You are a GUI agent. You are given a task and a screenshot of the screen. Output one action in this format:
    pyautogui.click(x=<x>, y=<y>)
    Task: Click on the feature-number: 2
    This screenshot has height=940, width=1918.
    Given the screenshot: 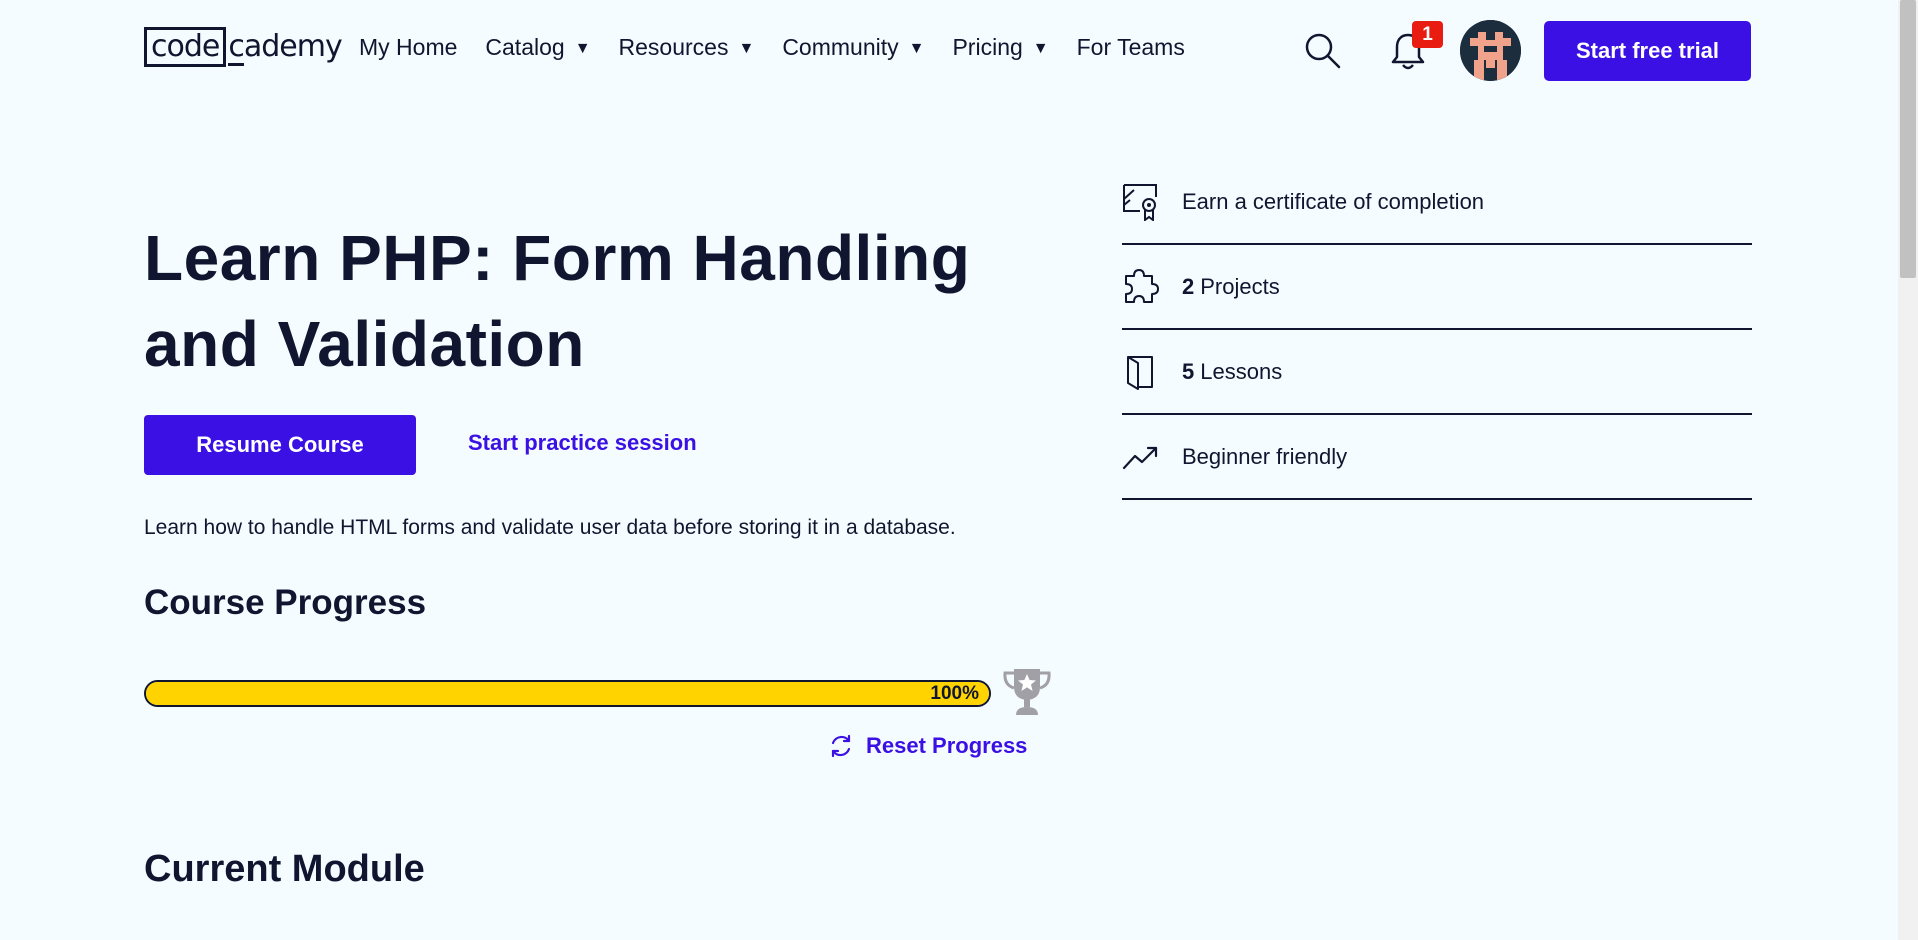 What is the action you would take?
    pyautogui.click(x=1188, y=286)
    